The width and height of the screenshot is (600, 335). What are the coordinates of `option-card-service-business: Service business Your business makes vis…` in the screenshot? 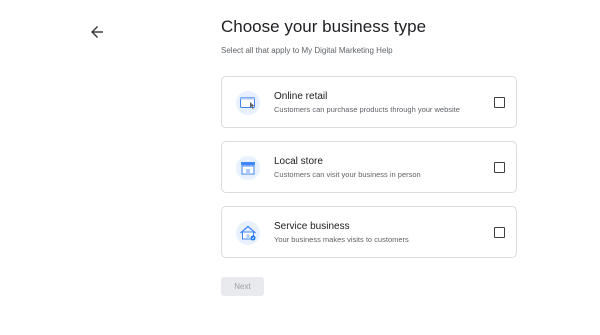 It's located at (369, 232).